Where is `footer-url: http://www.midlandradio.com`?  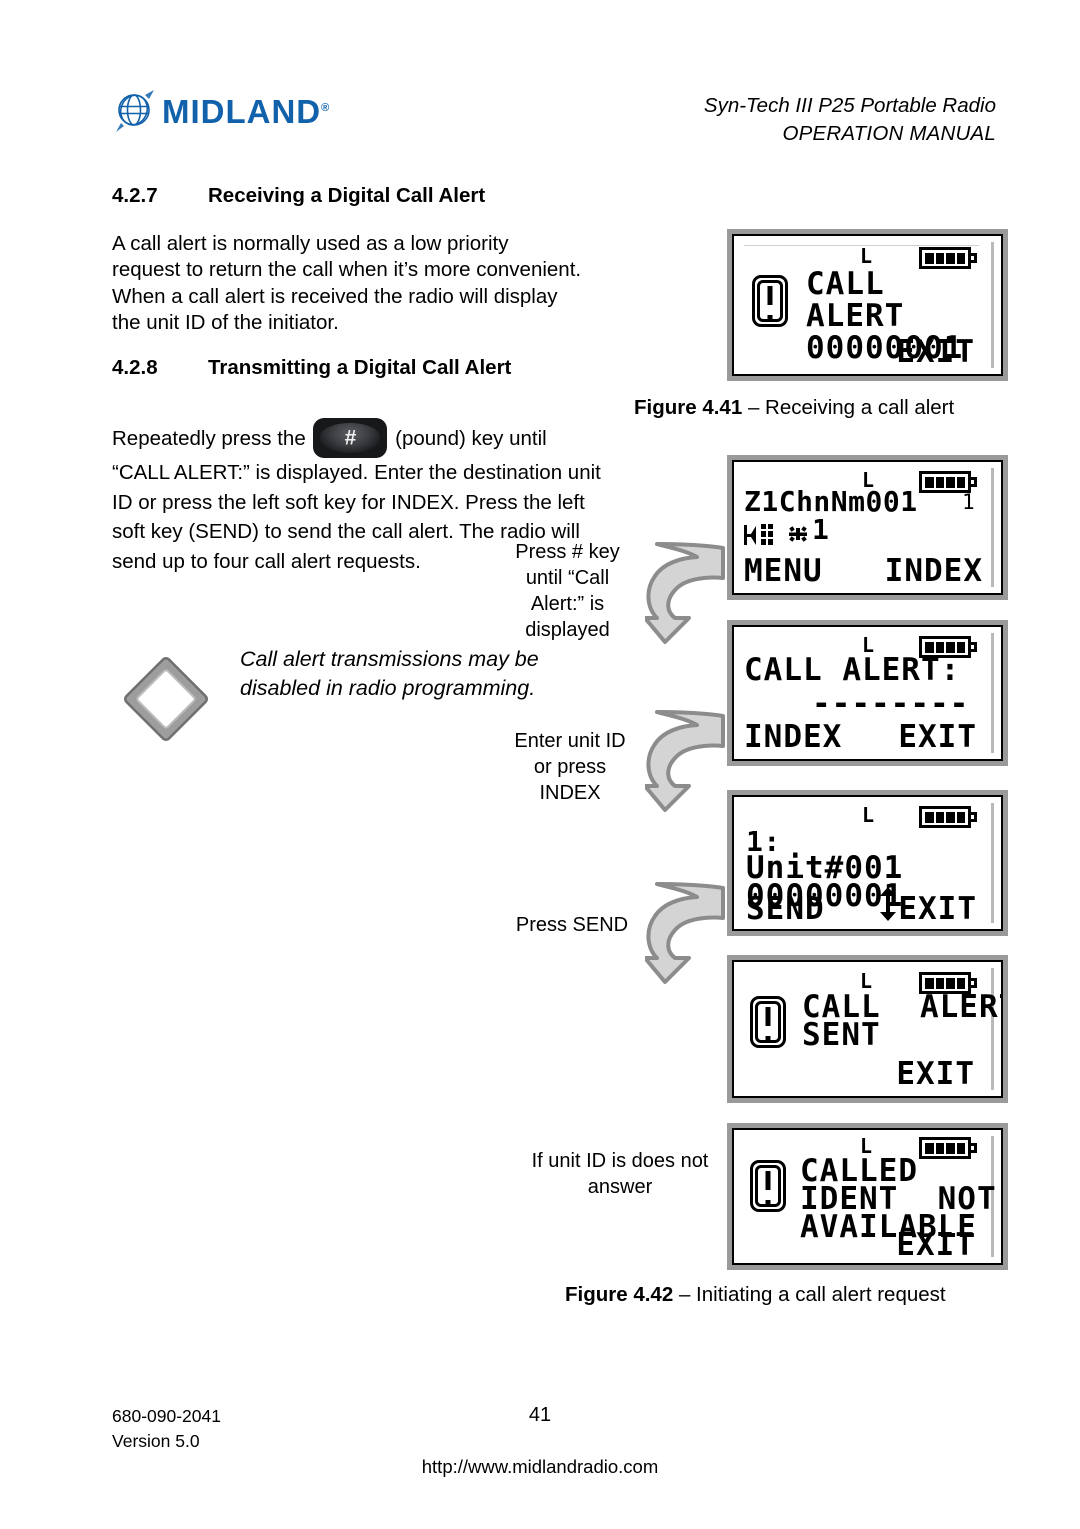
footer-url: http://www.midlandradio.com is located at coordinates (540, 1466).